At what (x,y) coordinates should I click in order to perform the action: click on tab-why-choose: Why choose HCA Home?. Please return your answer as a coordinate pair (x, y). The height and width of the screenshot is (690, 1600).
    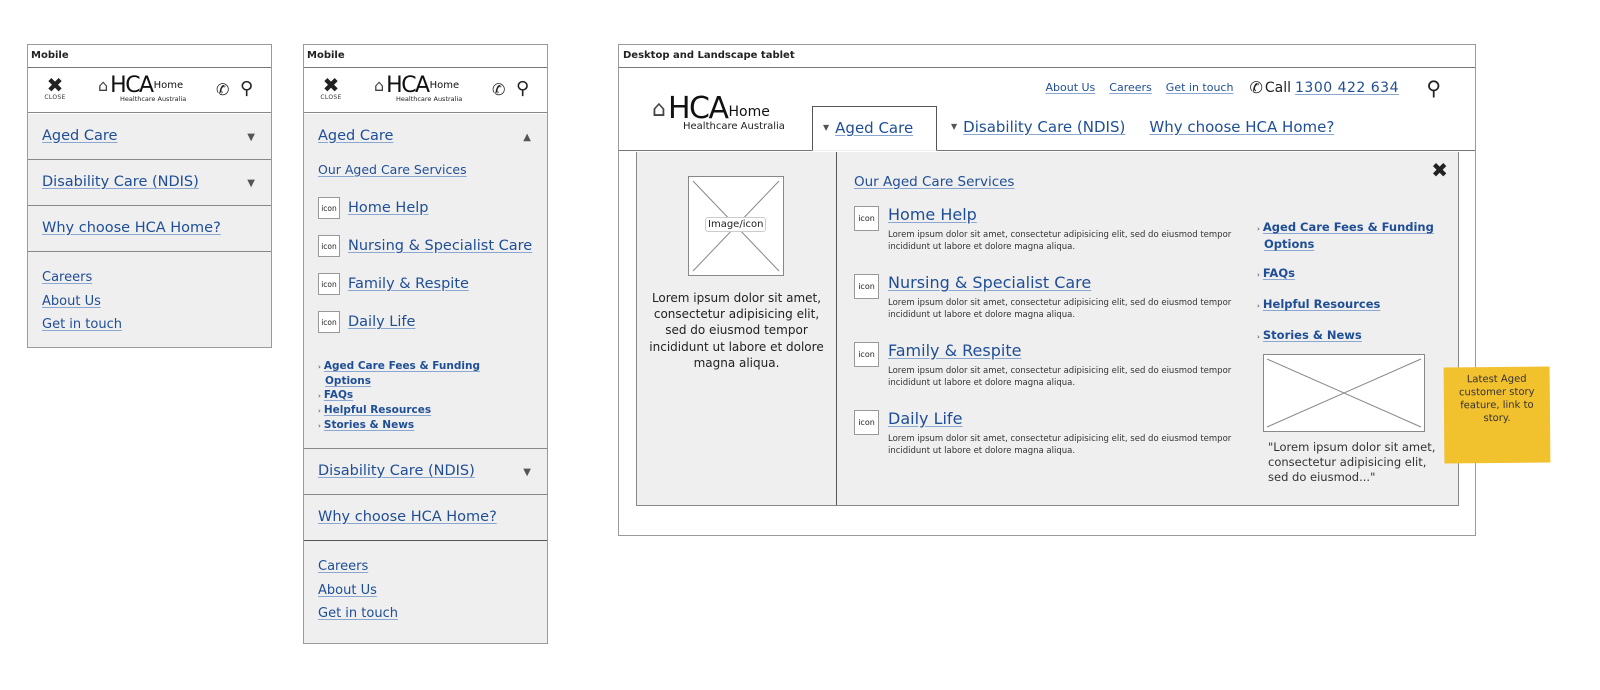
    Looking at the image, I should click on (1241, 128).